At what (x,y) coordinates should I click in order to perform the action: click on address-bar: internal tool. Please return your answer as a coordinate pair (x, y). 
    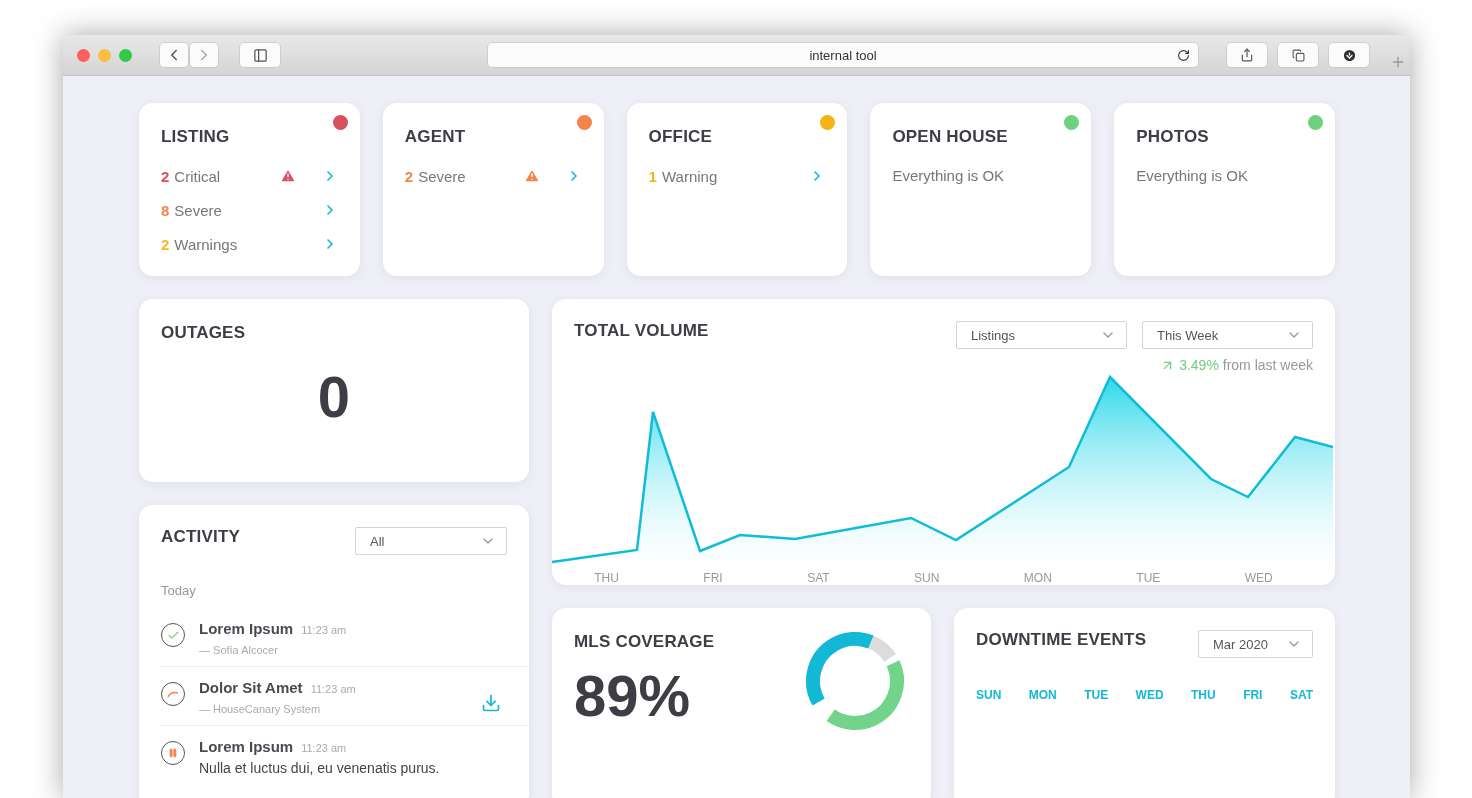
    Looking at the image, I should click on (843, 55).